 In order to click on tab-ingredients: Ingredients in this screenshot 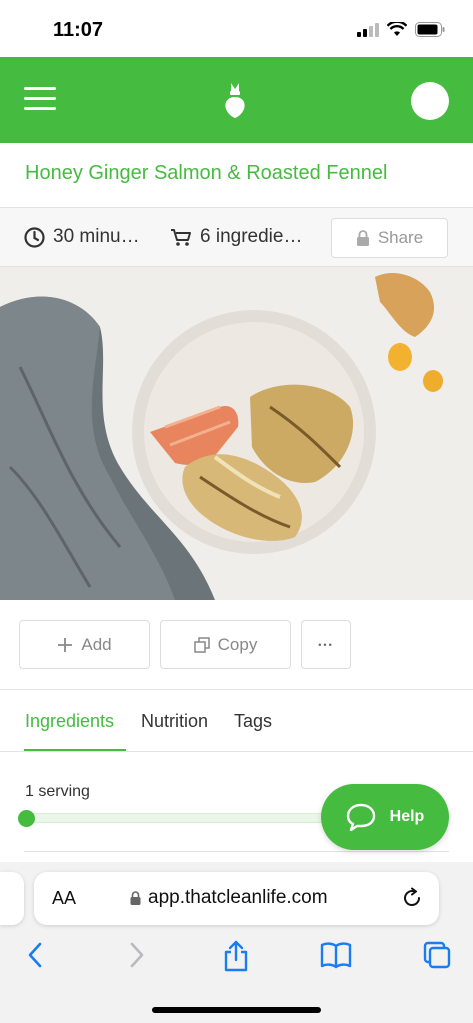, I will do `click(69, 721)`.